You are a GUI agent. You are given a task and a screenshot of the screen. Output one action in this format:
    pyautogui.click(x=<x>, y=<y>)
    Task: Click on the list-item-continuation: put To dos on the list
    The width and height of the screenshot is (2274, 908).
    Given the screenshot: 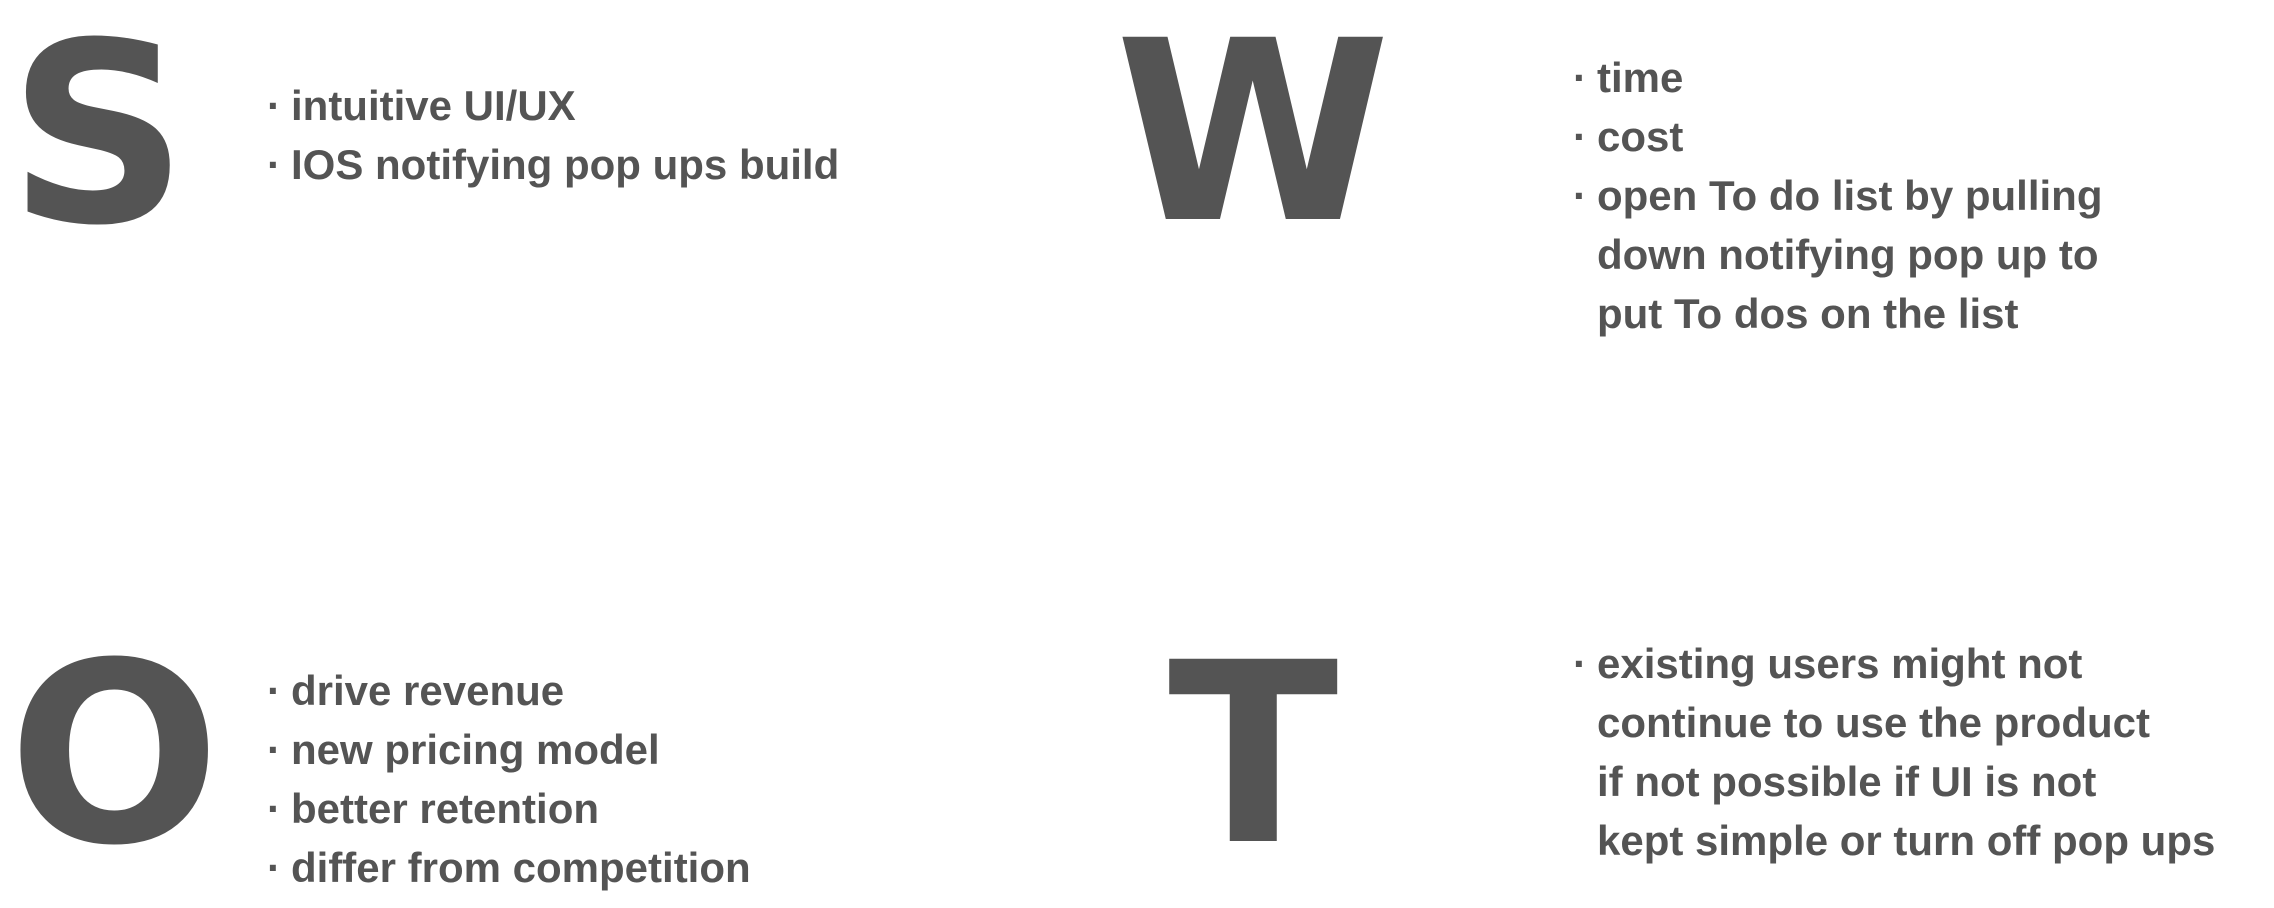 What is the action you would take?
    pyautogui.click(x=1838, y=313)
    